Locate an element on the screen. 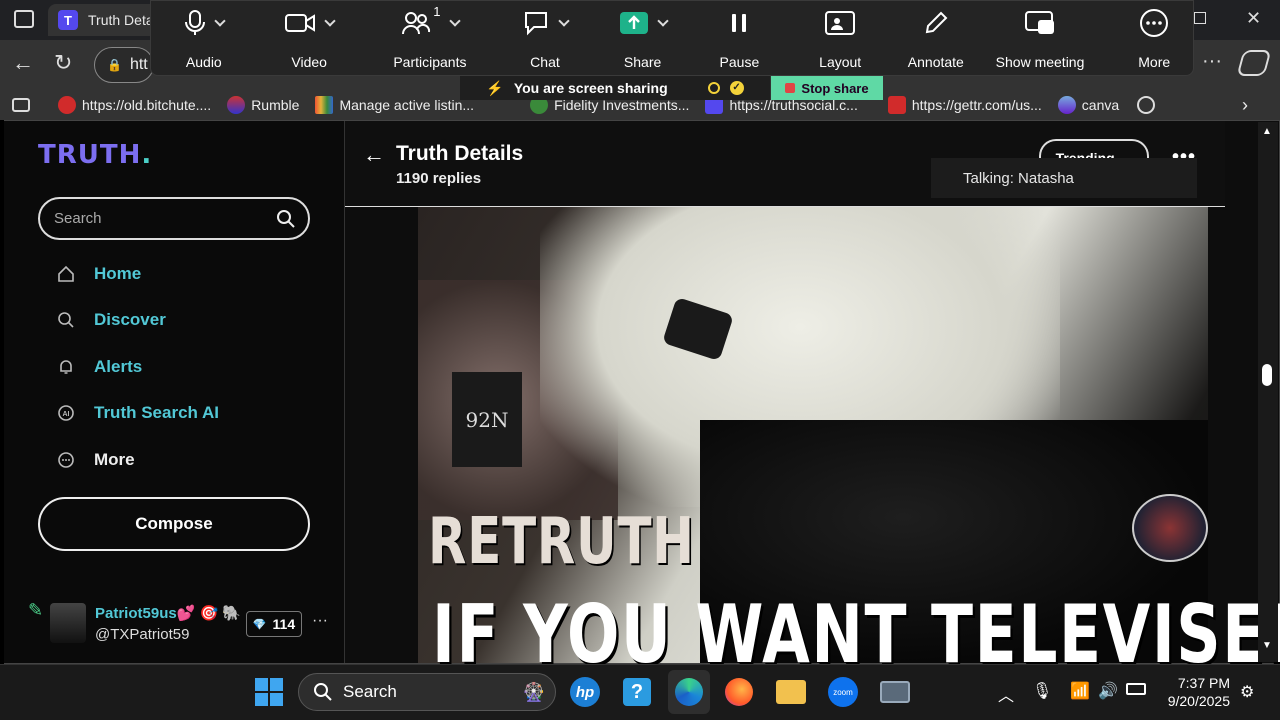  address-bar: 🔒 htt is located at coordinates (124, 65).